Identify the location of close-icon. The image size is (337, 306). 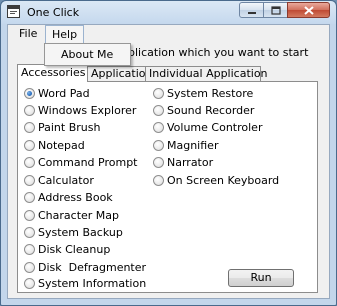
(309, 10).